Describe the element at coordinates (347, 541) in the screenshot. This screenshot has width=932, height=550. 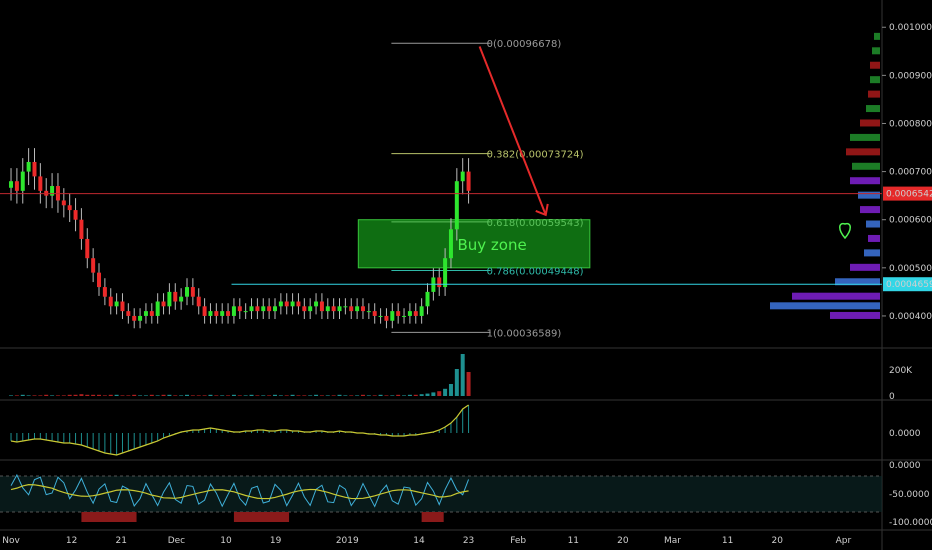
I see `time-tick-label: 2019` at that location.